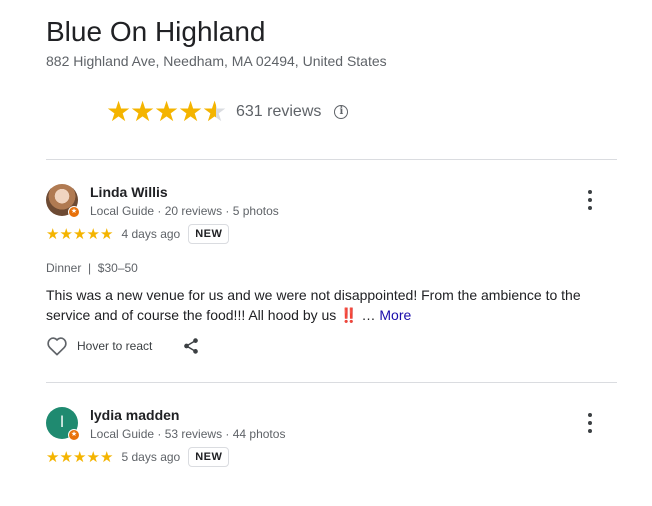 The image size is (652, 506). Describe the element at coordinates (92, 268) in the screenshot. I see `meal-info: Dinner | $30–50` at that location.